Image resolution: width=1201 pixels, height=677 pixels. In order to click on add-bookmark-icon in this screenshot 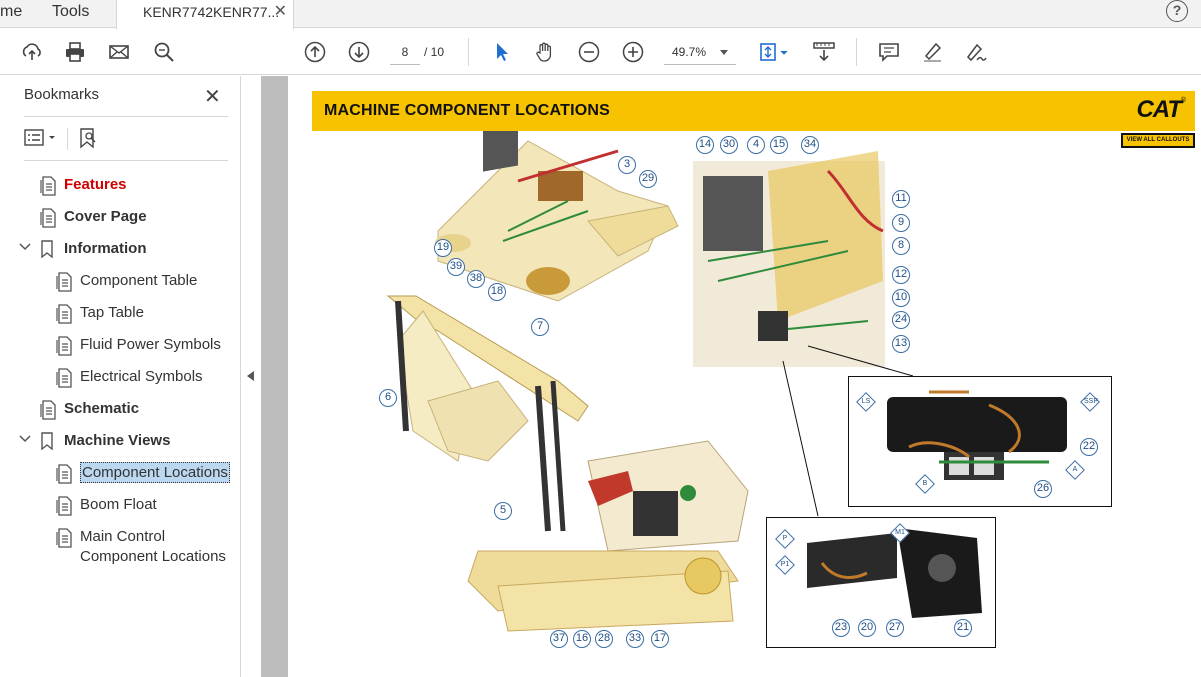, I will do `click(88, 140)`.